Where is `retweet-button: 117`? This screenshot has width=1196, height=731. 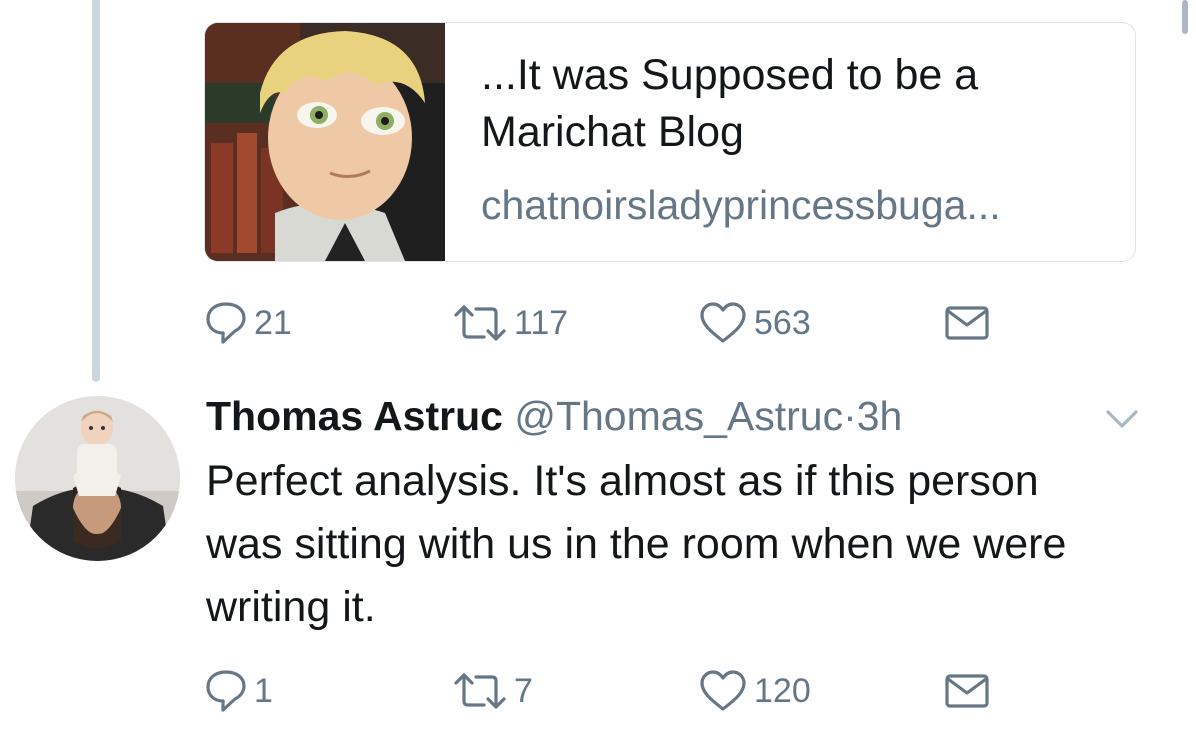
retweet-button: 117 is located at coordinates (510, 323).